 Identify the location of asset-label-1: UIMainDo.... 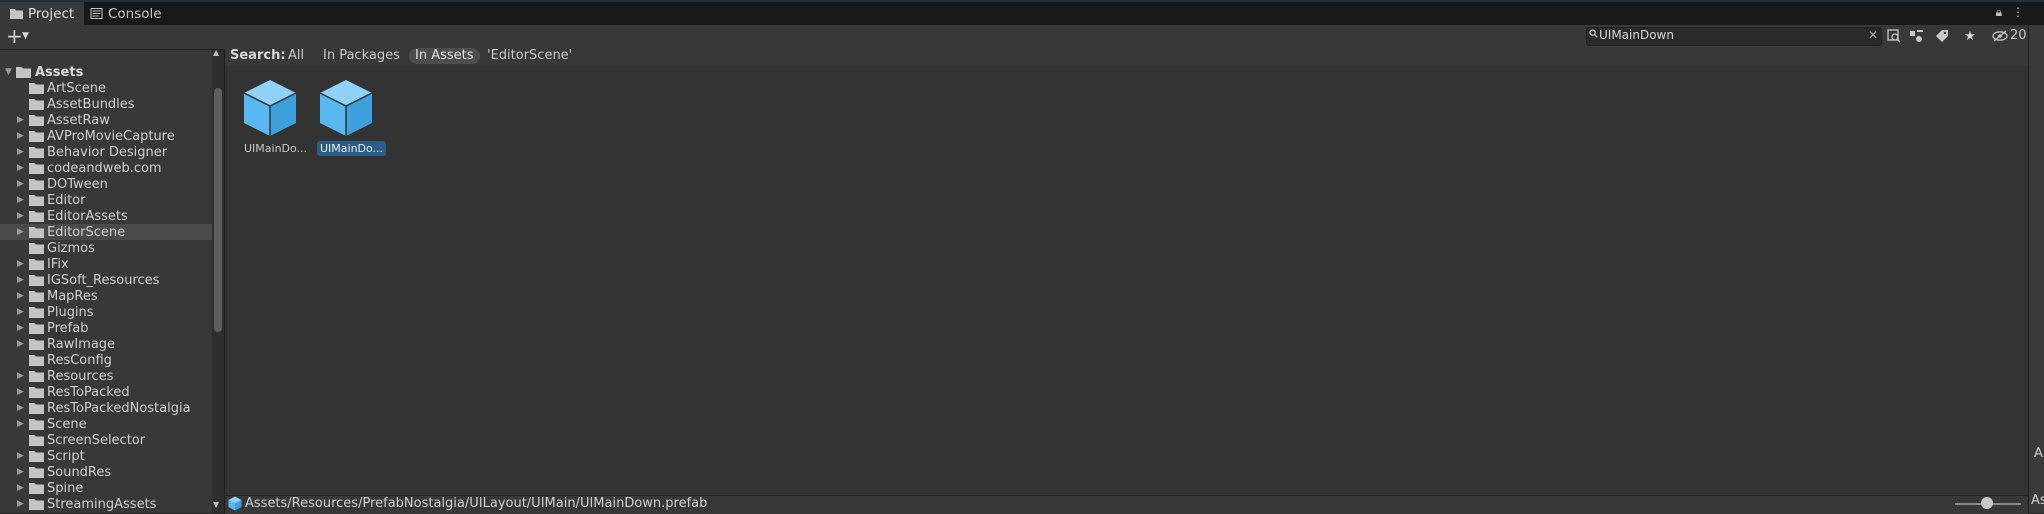
(275, 148).